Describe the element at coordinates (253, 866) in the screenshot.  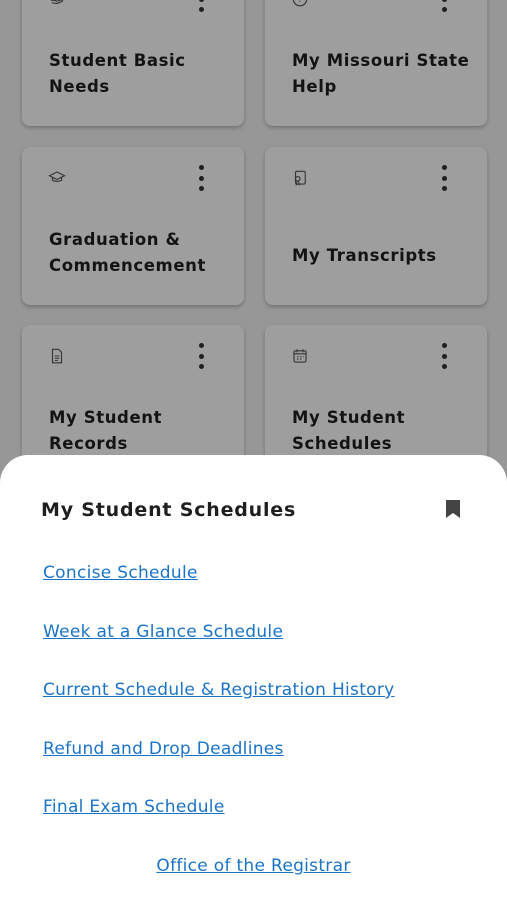
I see `link-office-of-the-registrar: Office of the Registrar` at that location.